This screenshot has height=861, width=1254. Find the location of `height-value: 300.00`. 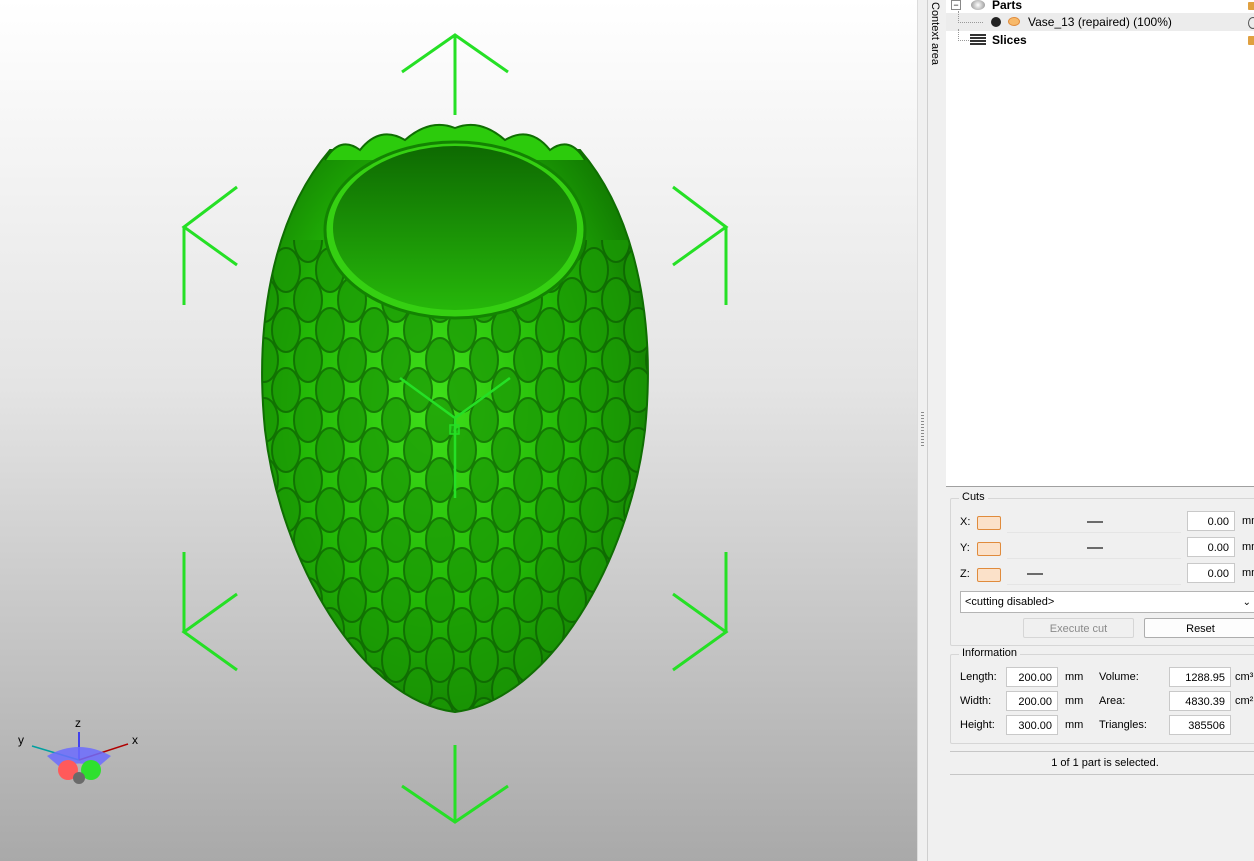

height-value: 300.00 is located at coordinates (1032, 725).